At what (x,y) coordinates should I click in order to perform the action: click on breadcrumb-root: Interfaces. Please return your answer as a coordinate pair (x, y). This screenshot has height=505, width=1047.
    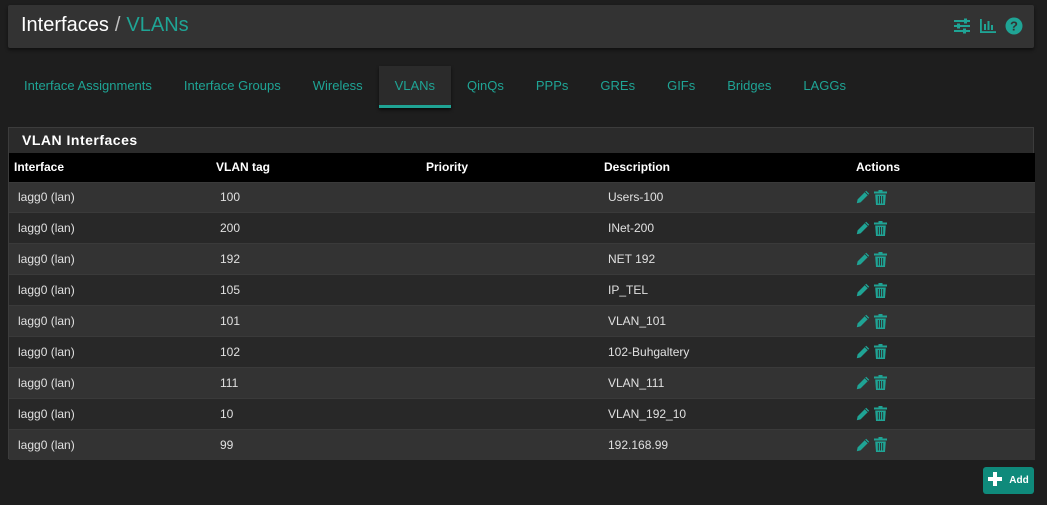
    Looking at the image, I should click on (65, 25).